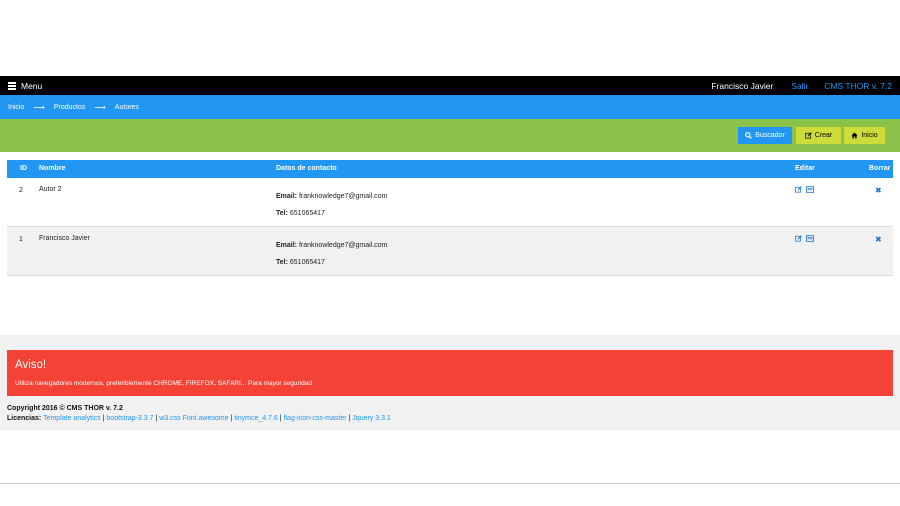 This screenshot has width=900, height=506. What do you see at coordinates (858, 86) in the screenshot?
I see `version-link: CMS THOR v. 7.2` at bounding box center [858, 86].